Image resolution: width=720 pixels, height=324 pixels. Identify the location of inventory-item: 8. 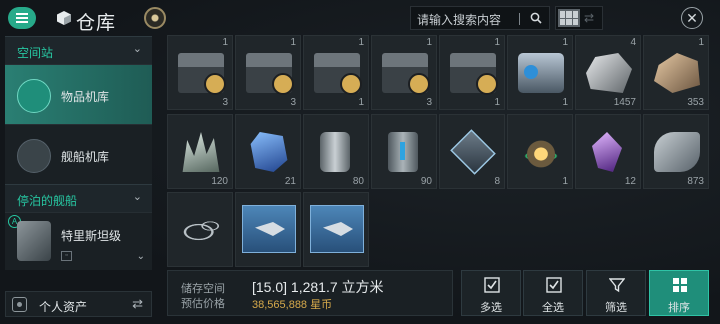
(472, 151).